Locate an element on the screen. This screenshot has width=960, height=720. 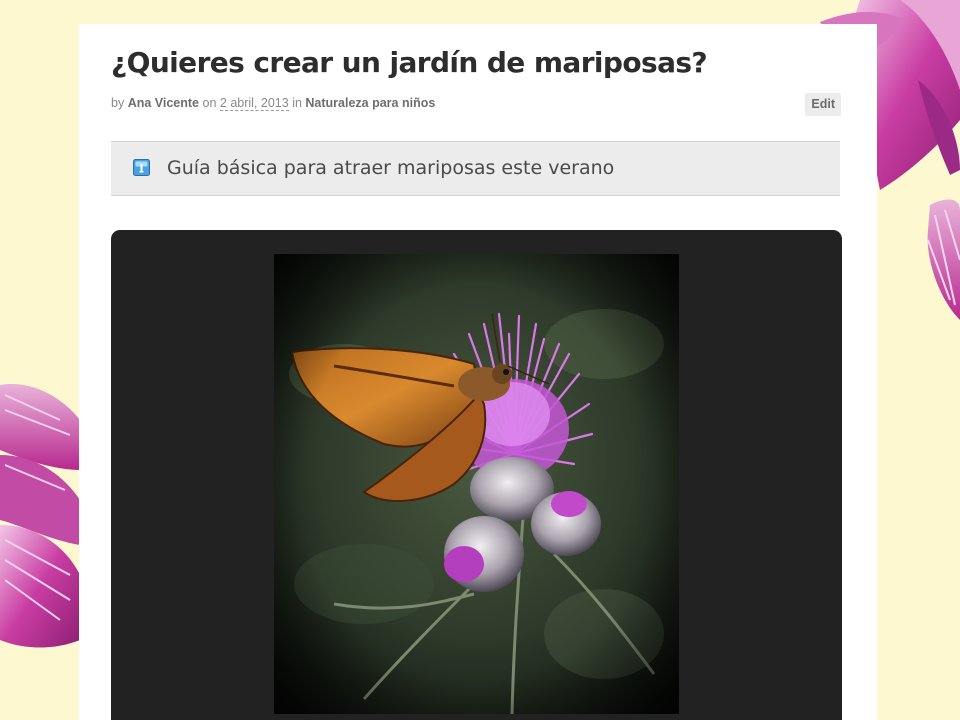
meta-on-label: on is located at coordinates (209, 103).